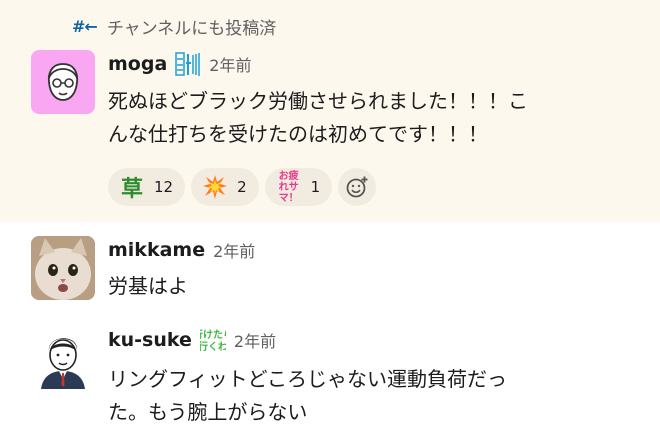 This screenshot has height=440, width=660. What do you see at coordinates (298, 134) in the screenshot?
I see `message-line: んな仕打ちを受けたのは初めてです！！！` at bounding box center [298, 134].